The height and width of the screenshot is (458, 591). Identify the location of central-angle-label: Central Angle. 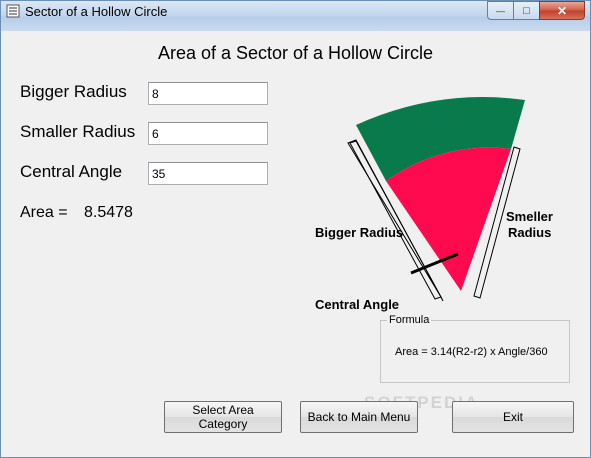
(71, 171).